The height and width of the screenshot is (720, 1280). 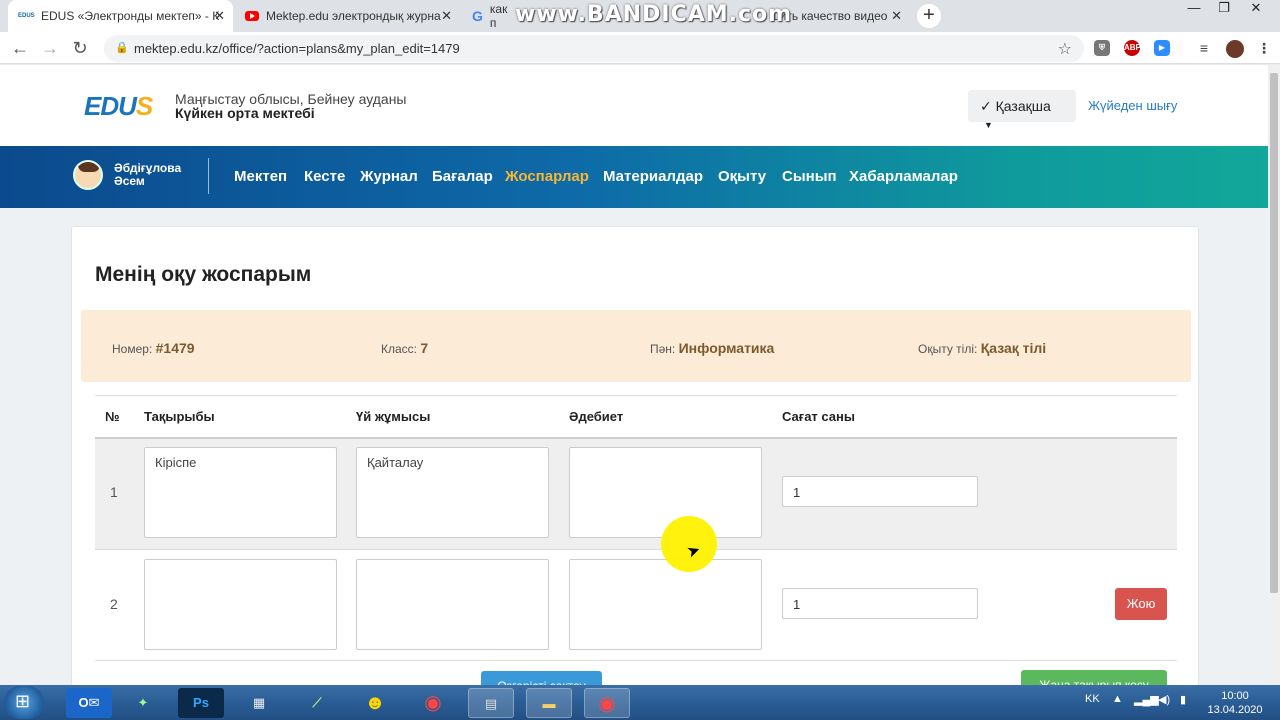 What do you see at coordinates (130, 16) in the screenshot?
I see `tab-label: EDUS «Электронды мектеп» - К` at bounding box center [130, 16].